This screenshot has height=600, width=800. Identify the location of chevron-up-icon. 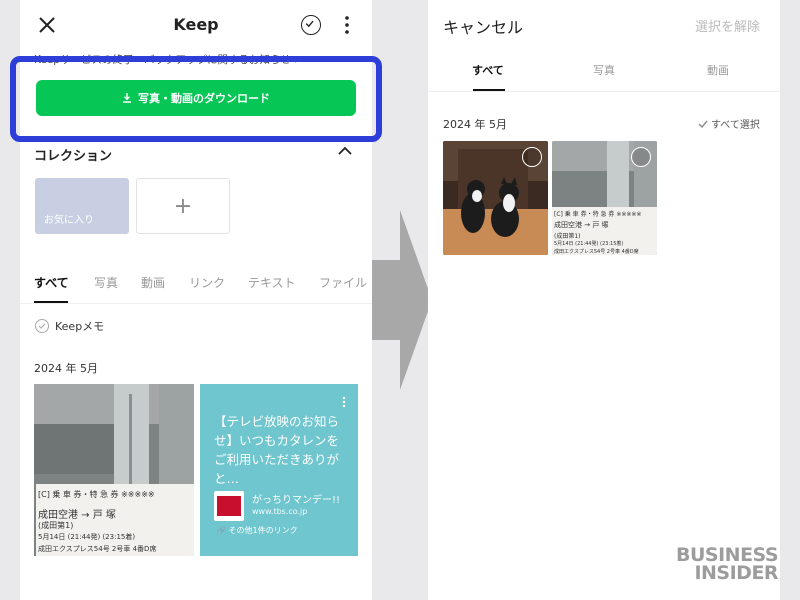
(345, 151).